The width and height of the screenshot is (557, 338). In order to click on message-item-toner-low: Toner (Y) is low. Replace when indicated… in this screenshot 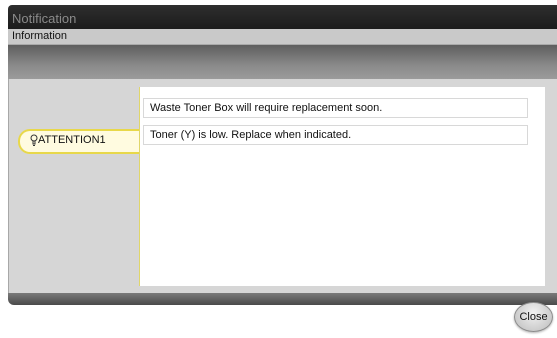, I will do `click(335, 135)`.